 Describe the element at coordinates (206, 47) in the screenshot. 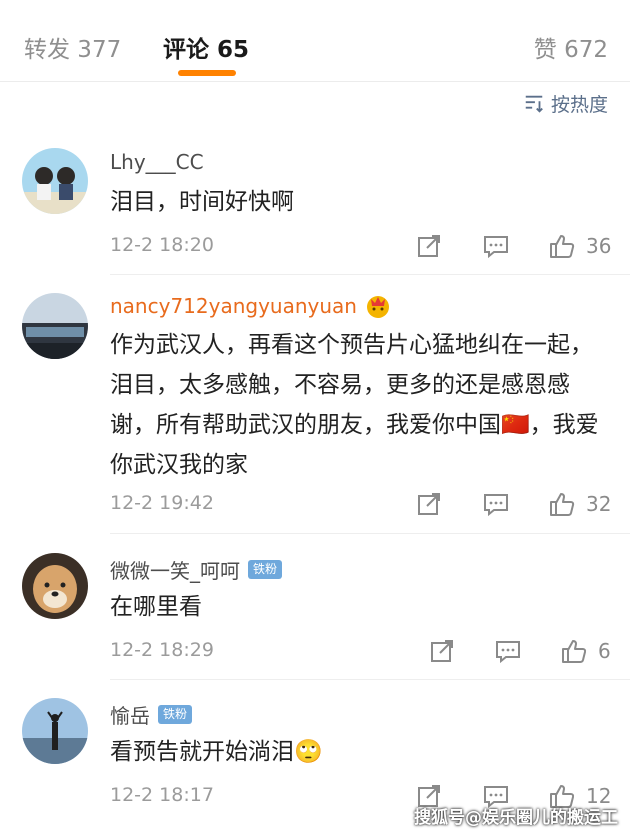

I see `tab-comments: 评论 65` at that location.